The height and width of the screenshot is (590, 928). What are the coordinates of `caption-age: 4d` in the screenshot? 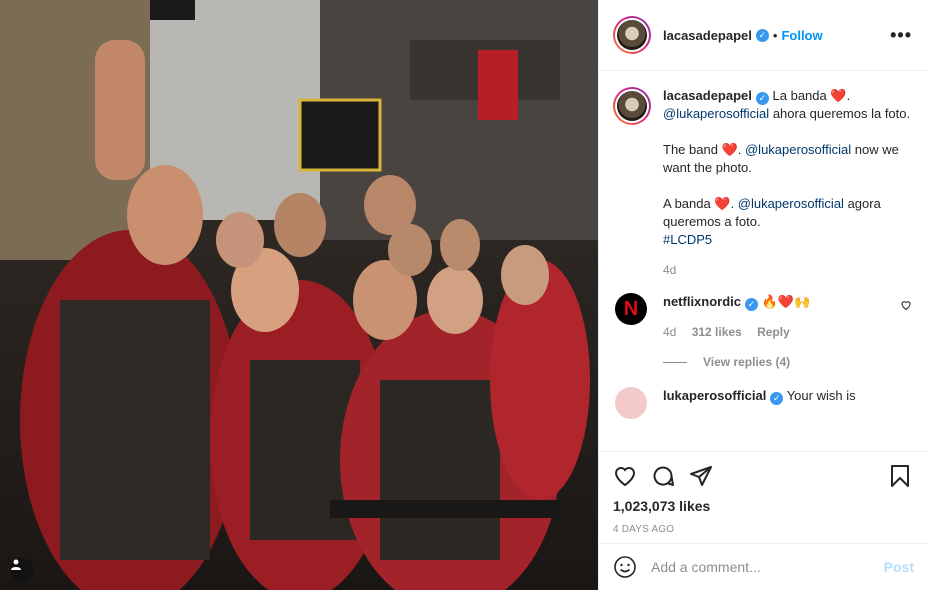 It's located at (669, 270).